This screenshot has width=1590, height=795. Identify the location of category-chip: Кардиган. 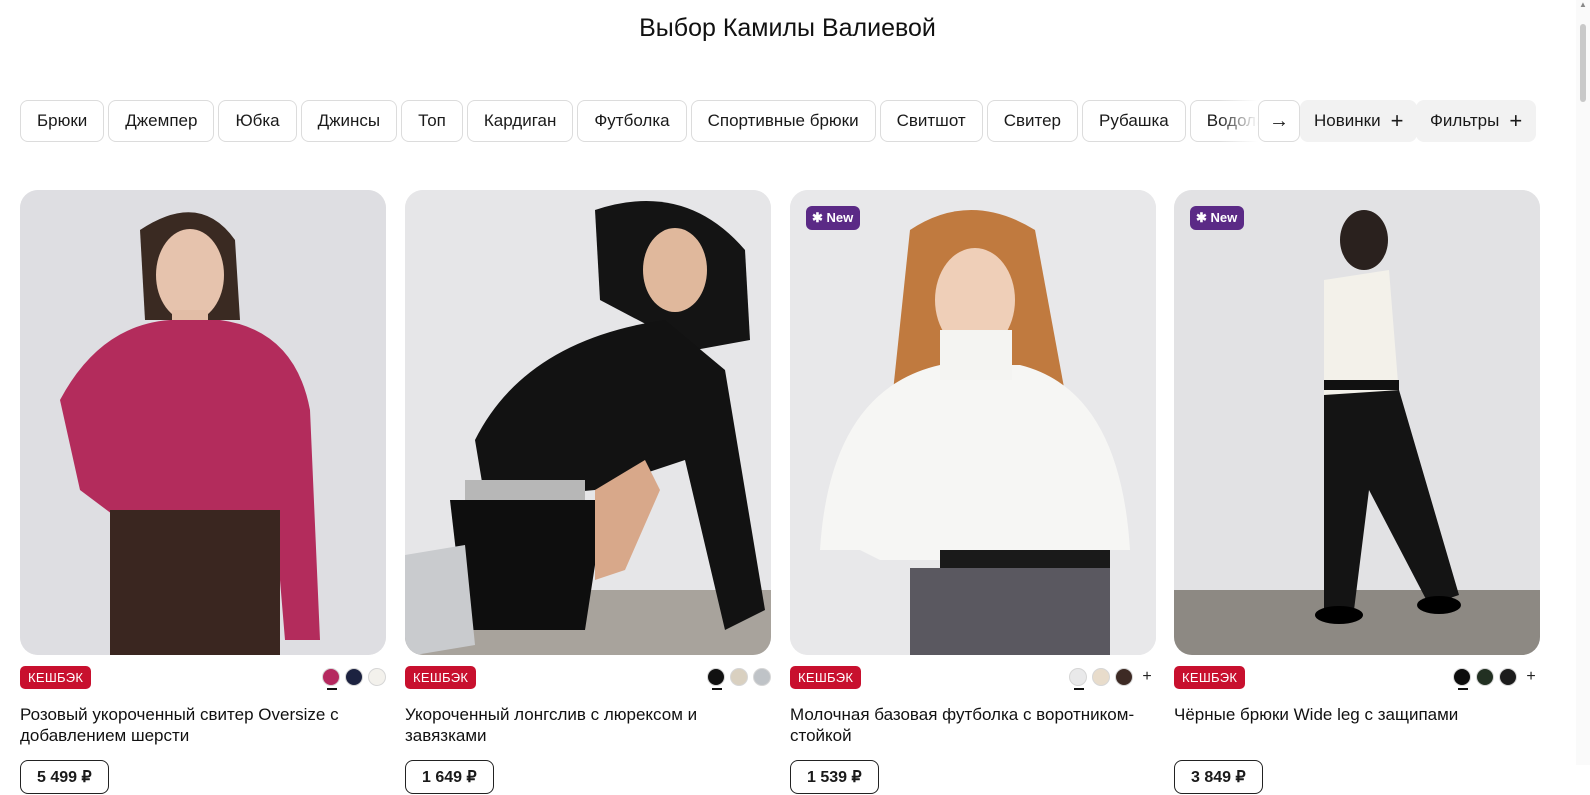
(520, 121).